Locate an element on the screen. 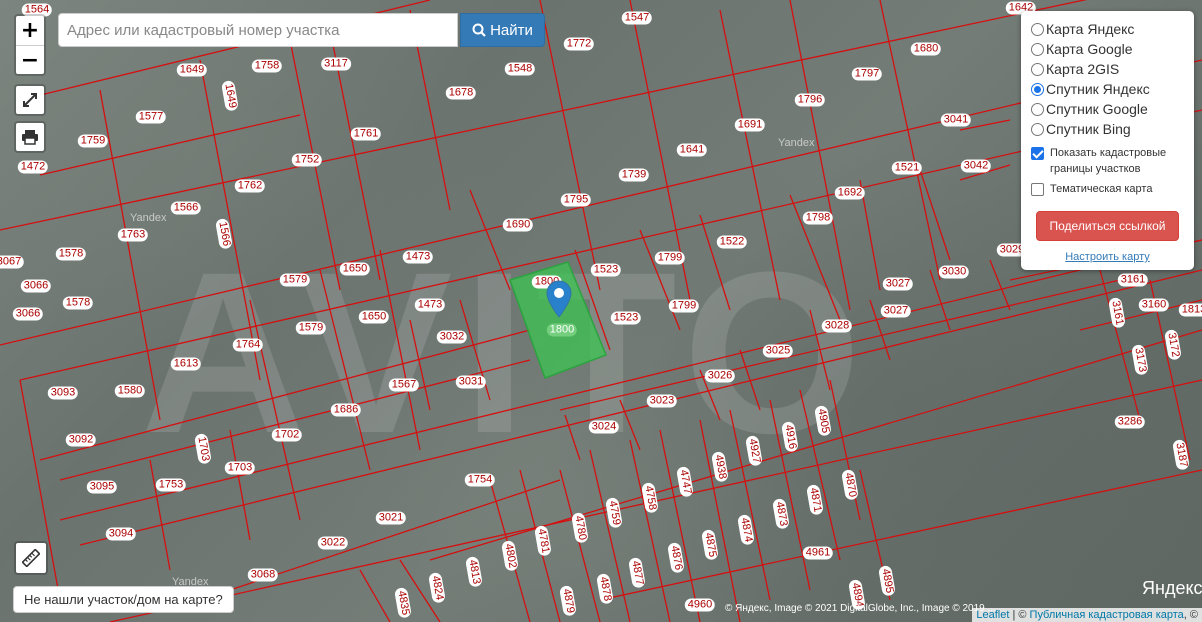 This screenshot has width=1202, height=622. parcel-label: 3068 is located at coordinates (263, 575).